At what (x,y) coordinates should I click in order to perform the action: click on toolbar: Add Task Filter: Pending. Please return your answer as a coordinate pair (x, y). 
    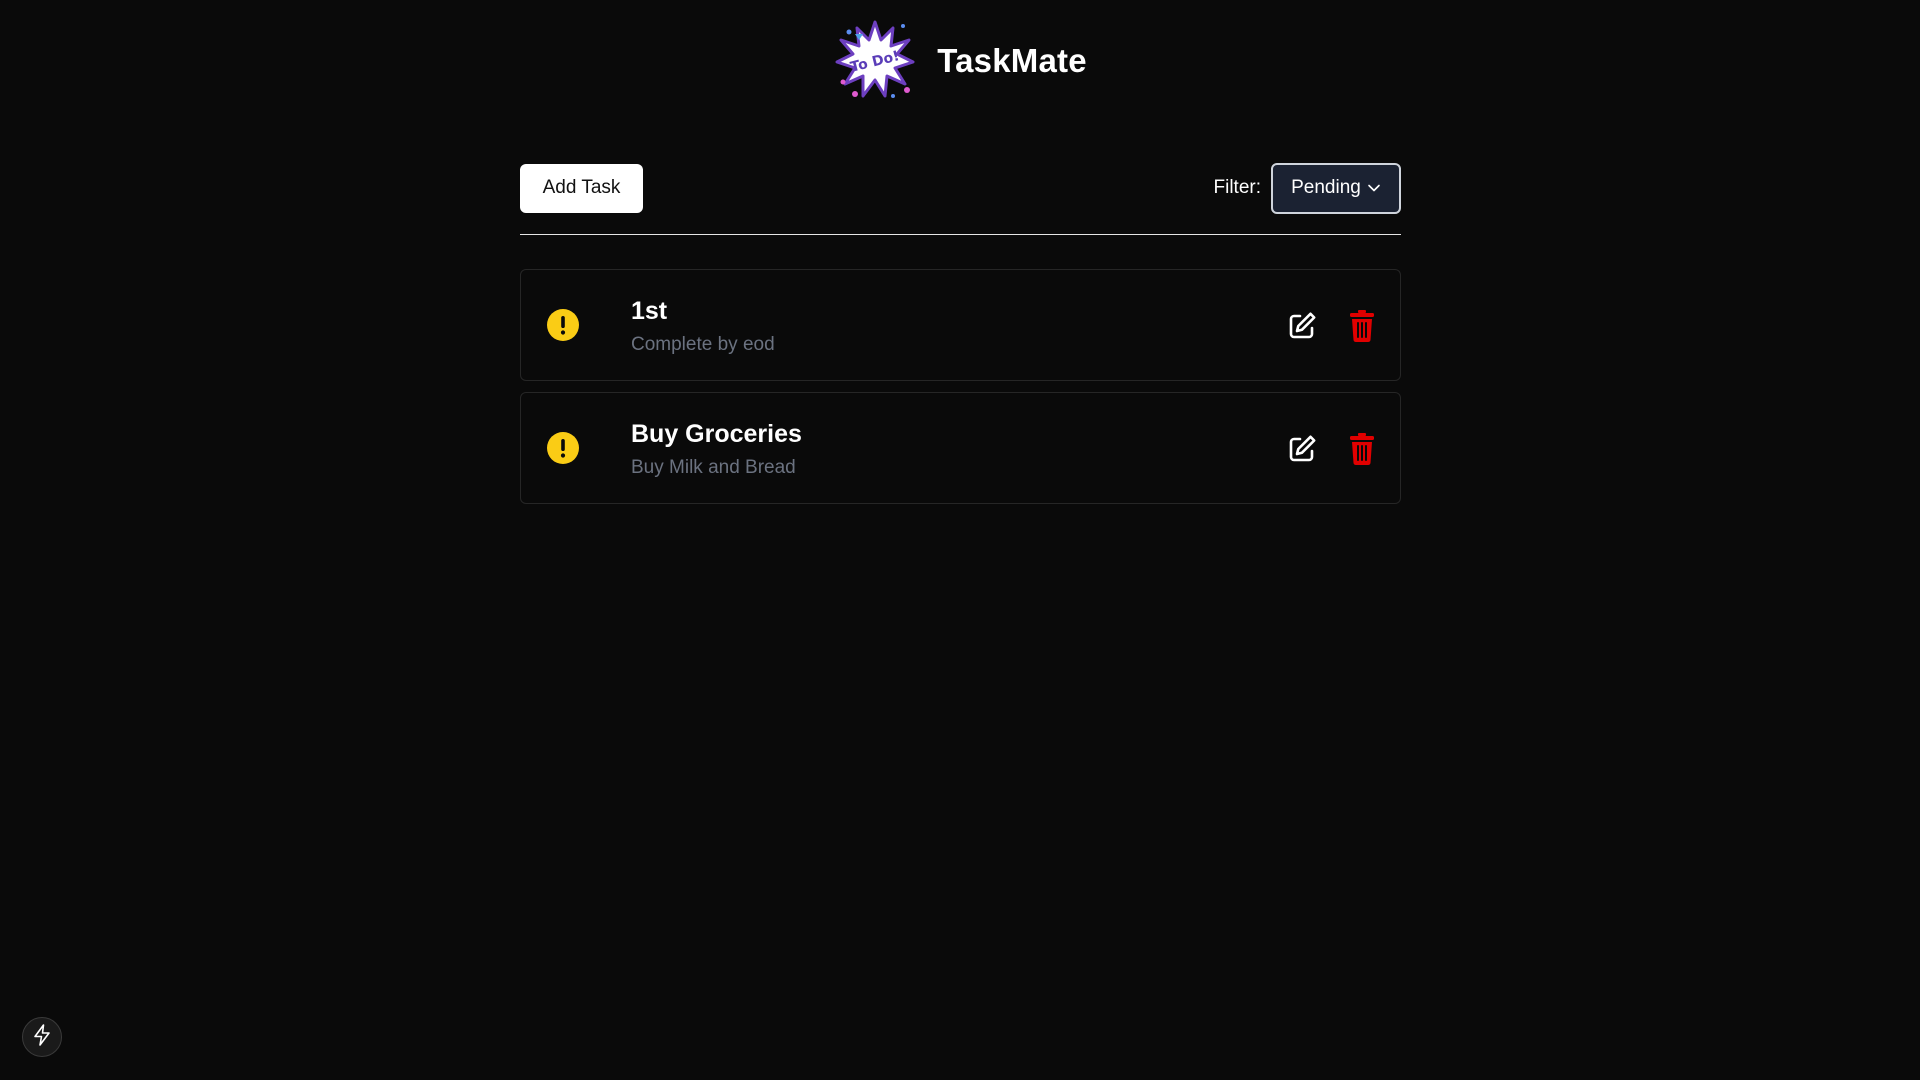
    Looking at the image, I should click on (960, 188).